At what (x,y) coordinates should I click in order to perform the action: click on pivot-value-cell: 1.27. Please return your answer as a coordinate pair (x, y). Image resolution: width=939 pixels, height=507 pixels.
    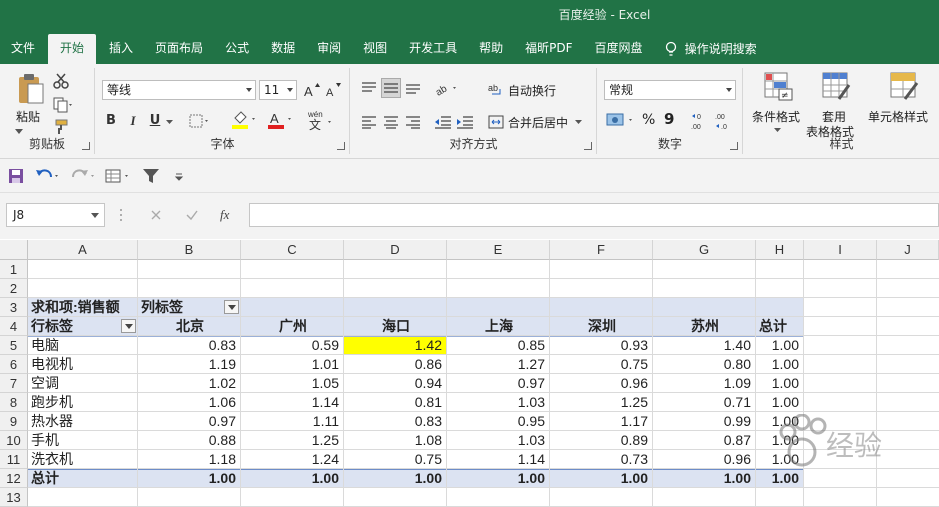
    Looking at the image, I should click on (498, 364).